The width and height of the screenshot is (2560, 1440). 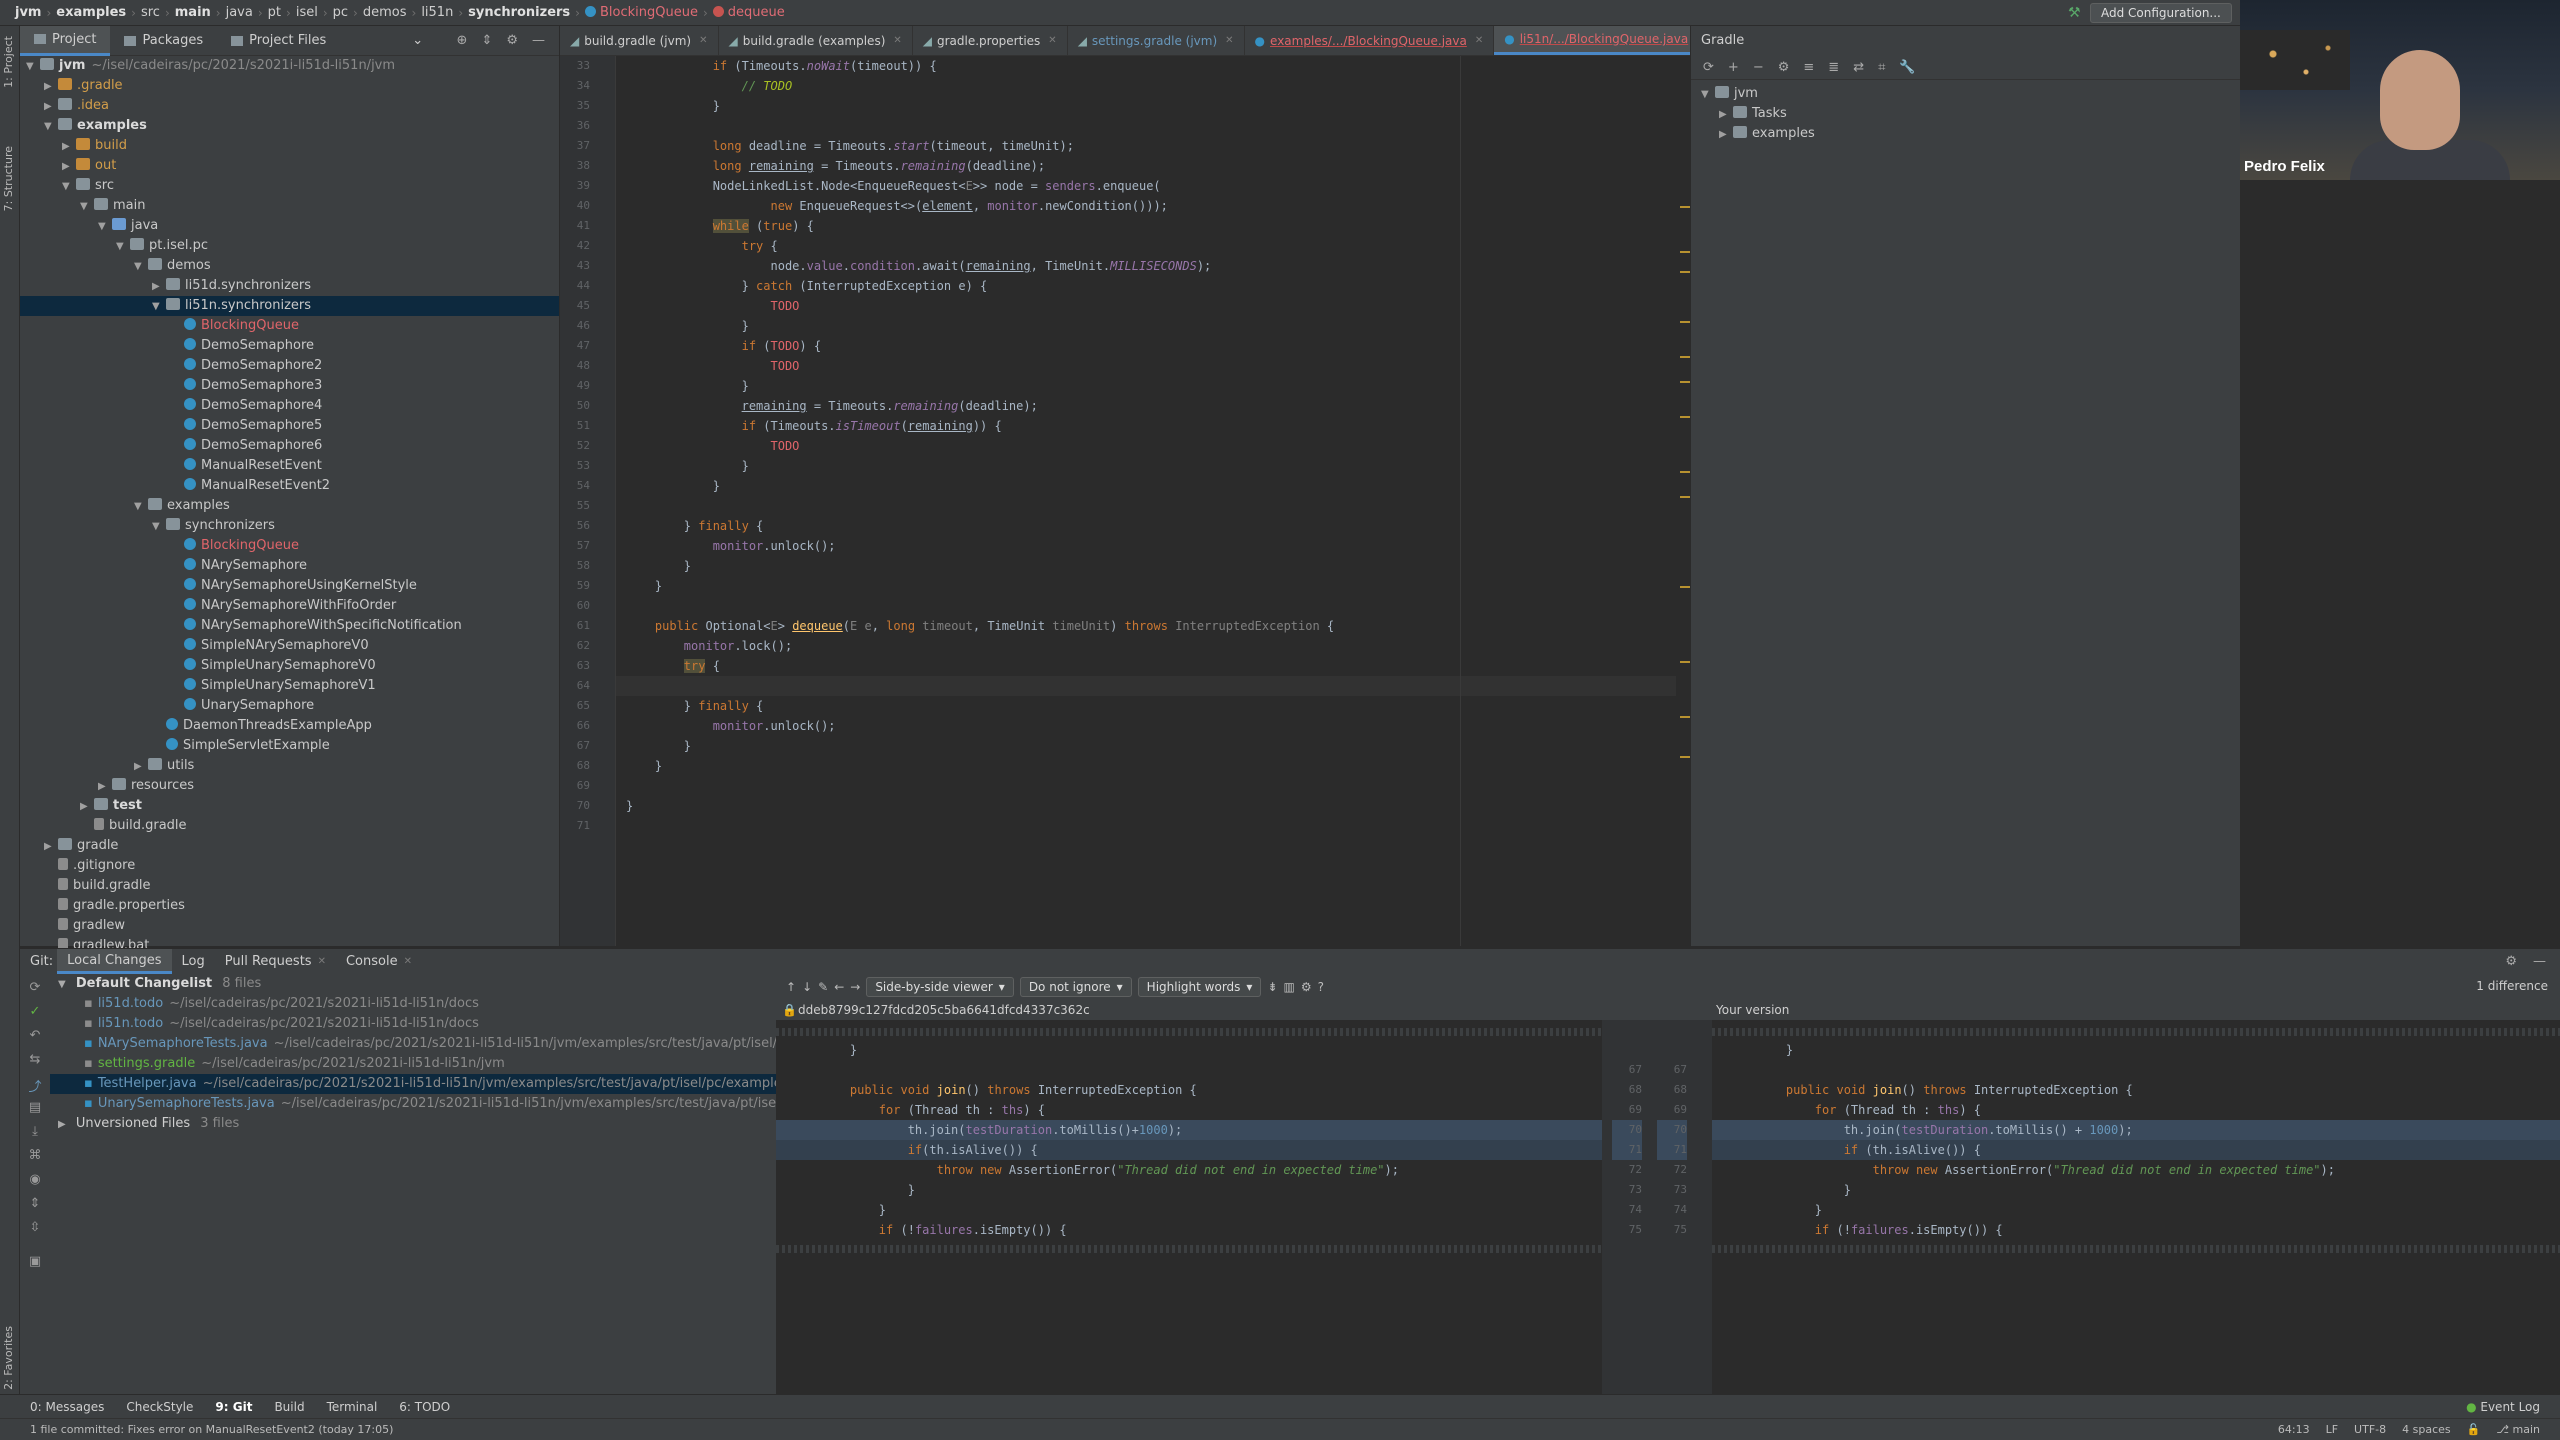 What do you see at coordinates (35, 1131) in the screenshot?
I see `download-icon: ⤓` at bounding box center [35, 1131].